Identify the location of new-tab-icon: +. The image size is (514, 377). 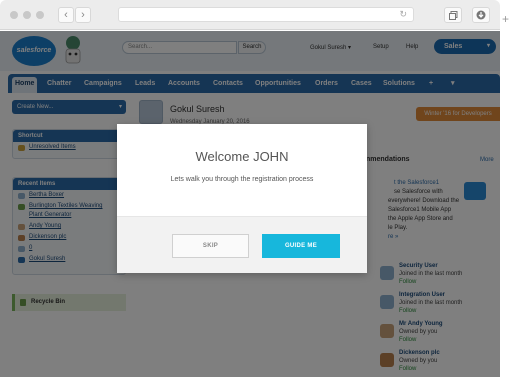
(505, 19).